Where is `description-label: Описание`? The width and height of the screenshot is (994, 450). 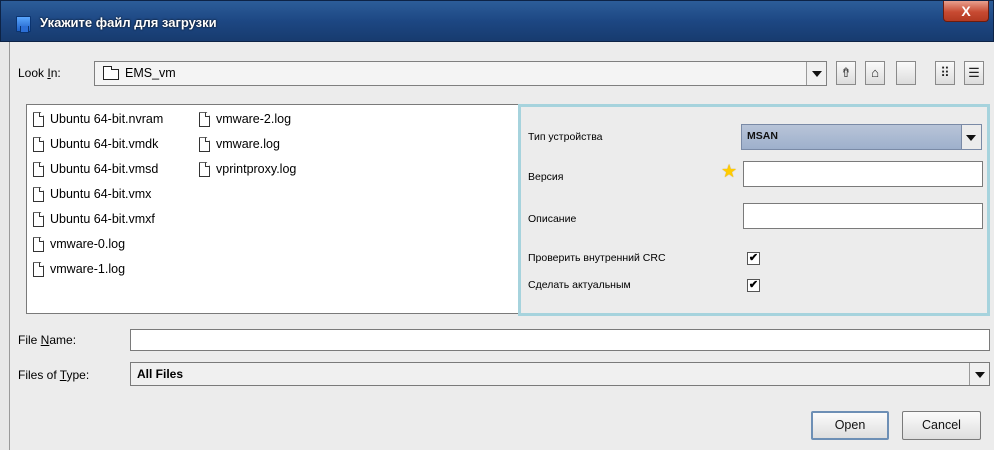 description-label: Описание is located at coordinates (552, 219).